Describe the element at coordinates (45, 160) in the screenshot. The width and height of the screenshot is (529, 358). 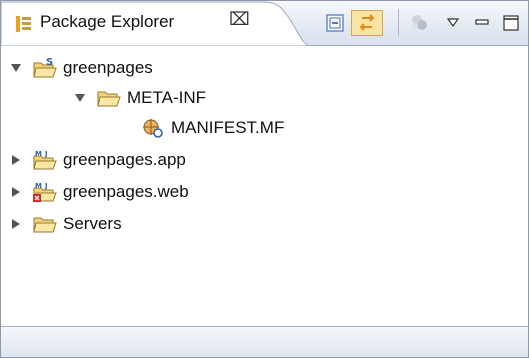
I see `bundle-project-icon: M J` at that location.